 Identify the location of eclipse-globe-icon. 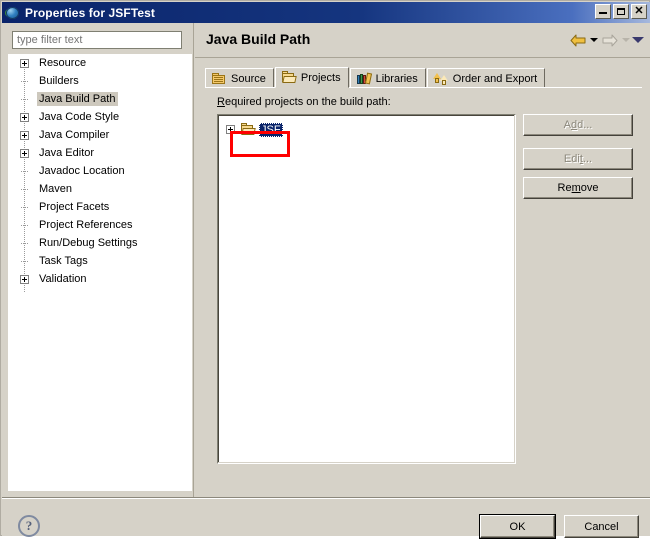
(13, 12).